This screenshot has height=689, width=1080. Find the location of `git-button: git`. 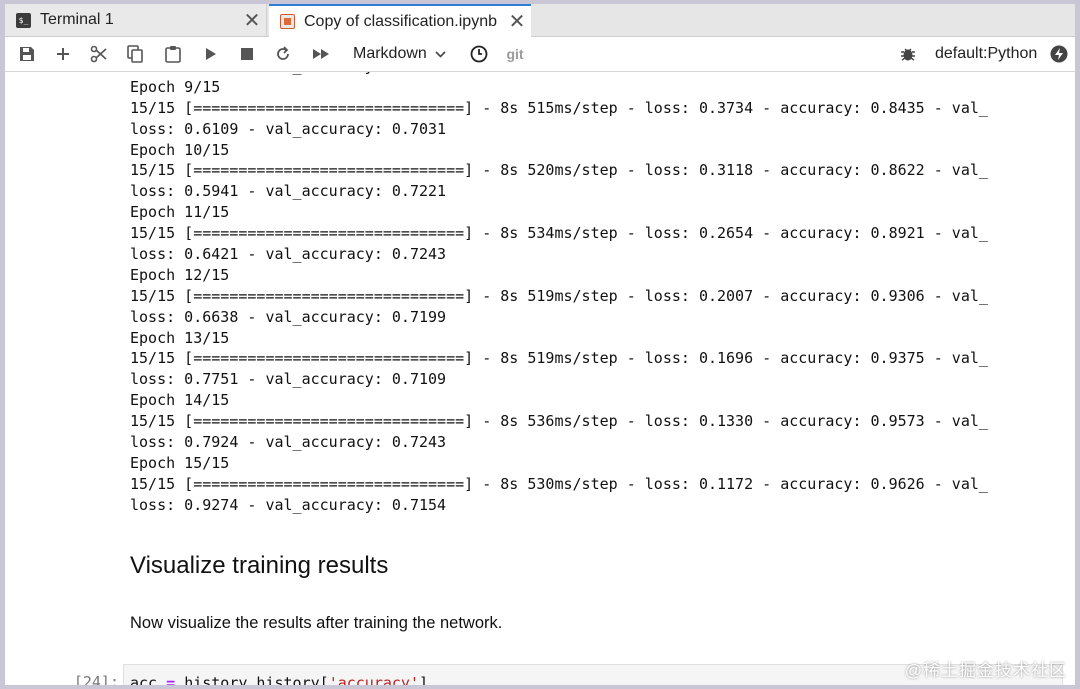

git-button: git is located at coordinates (515, 54).